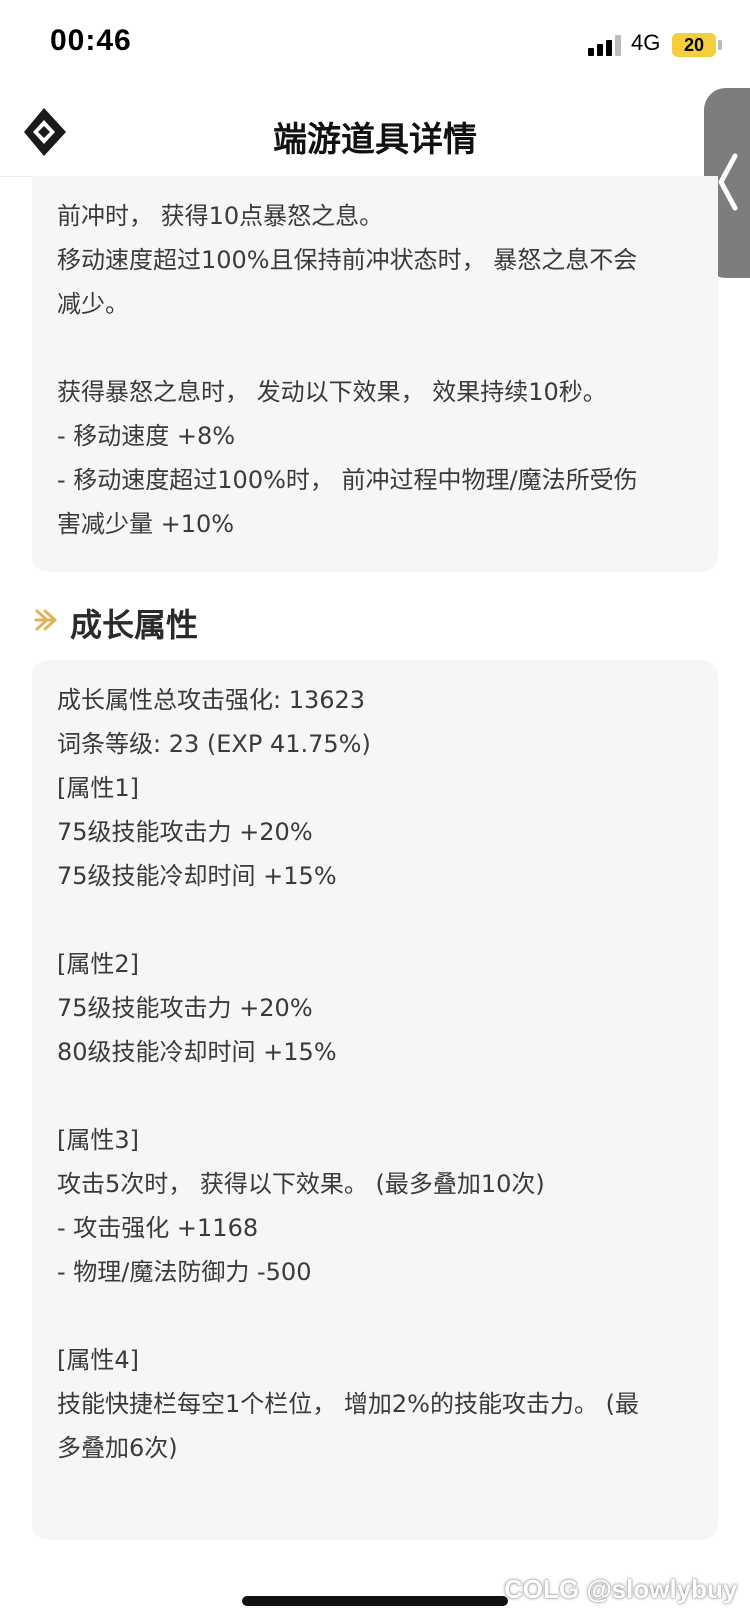 This screenshot has height=1624, width=750. I want to click on chevron-left-icon, so click(728, 182).